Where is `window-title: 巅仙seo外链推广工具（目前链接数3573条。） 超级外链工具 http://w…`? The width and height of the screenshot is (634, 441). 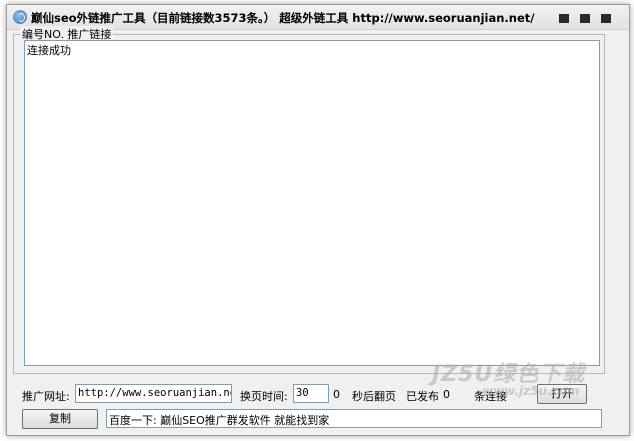 window-title: 巅仙seo外链推广工具（目前链接数3573条。） 超级外链工具 http://w… is located at coordinates (283, 18).